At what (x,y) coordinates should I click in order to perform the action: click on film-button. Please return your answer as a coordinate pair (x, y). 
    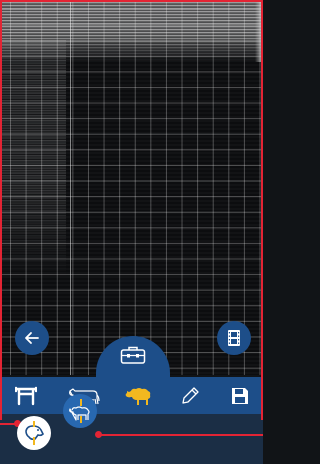
    Looking at the image, I should click on (234, 338).